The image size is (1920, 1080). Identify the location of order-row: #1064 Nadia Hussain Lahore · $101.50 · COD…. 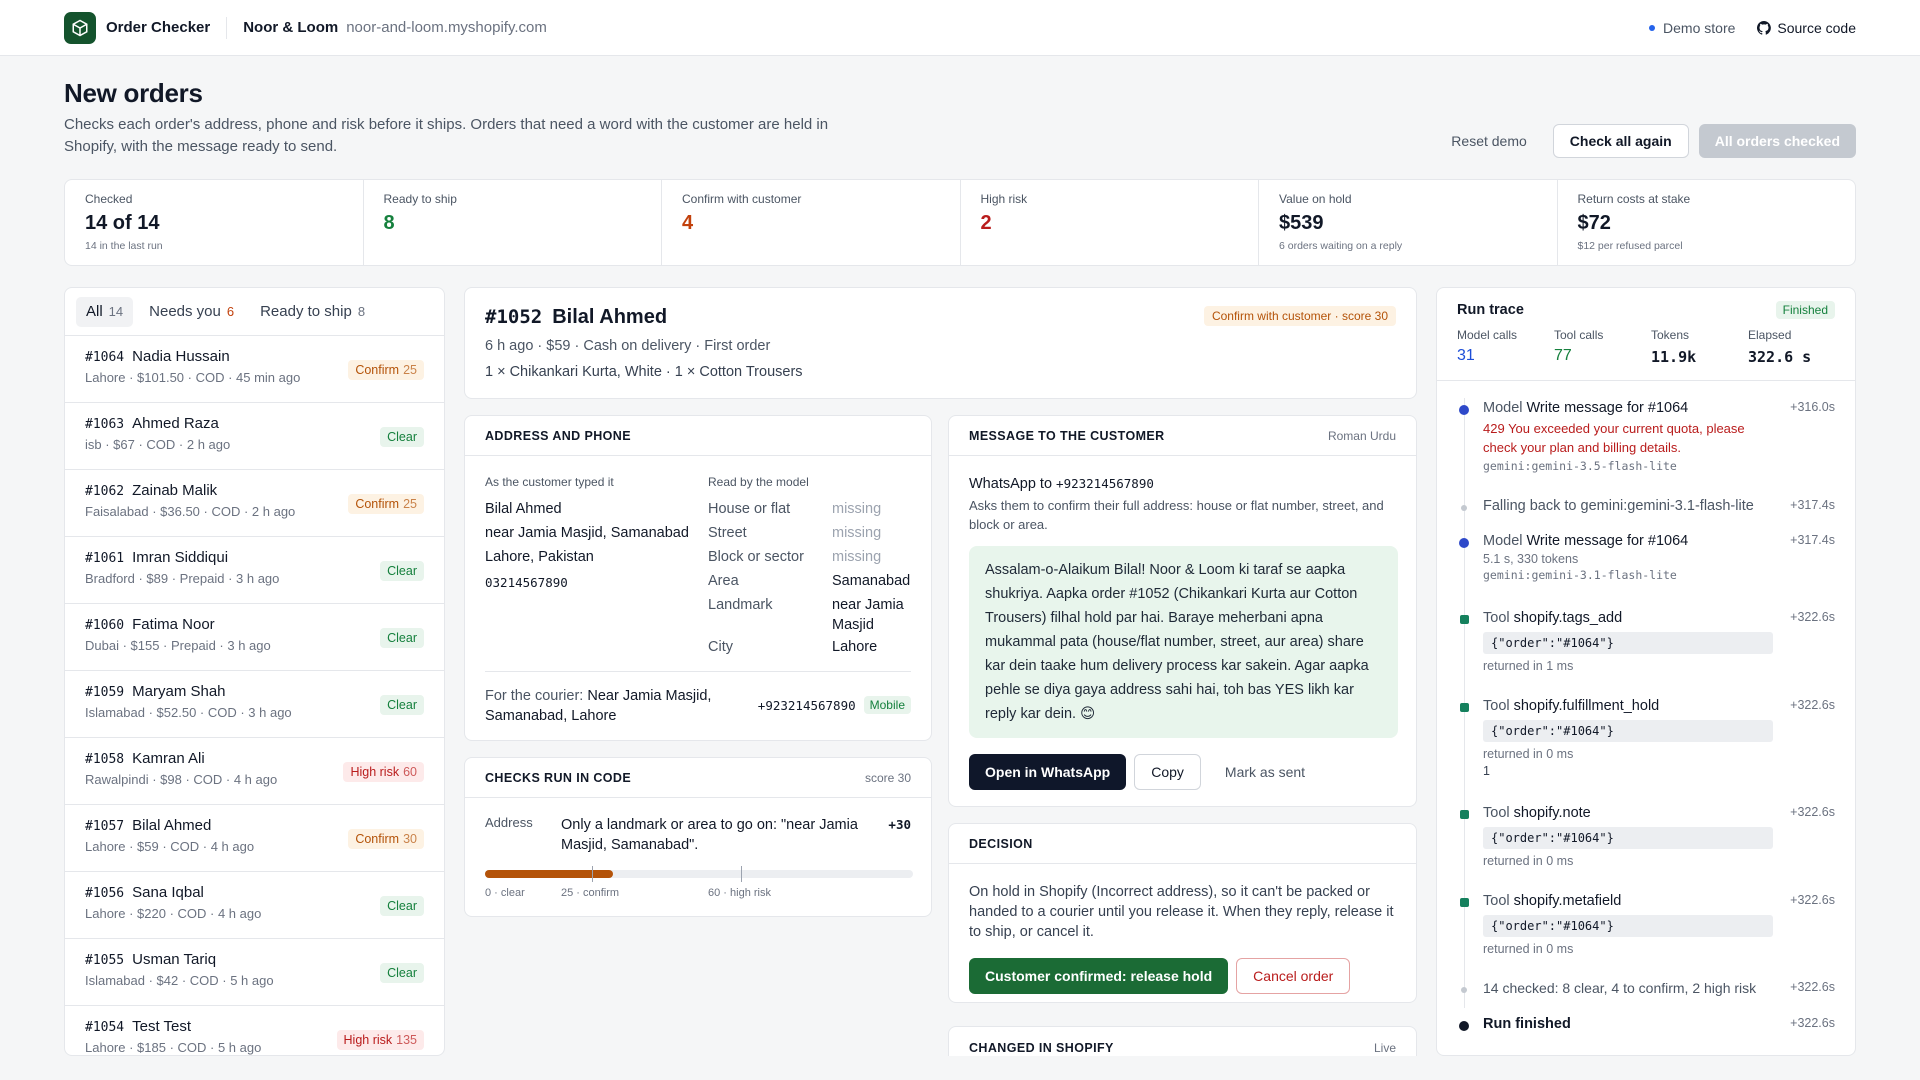
(254, 369).